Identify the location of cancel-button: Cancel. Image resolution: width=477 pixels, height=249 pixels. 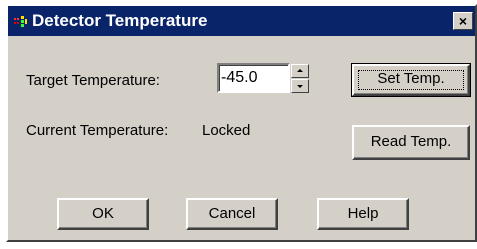
(232, 214).